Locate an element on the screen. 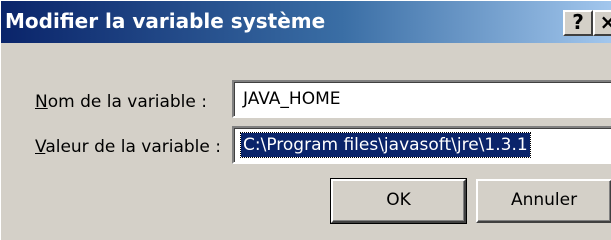 The width and height of the screenshot is (611, 240). close-icon: × is located at coordinates (605, 22).